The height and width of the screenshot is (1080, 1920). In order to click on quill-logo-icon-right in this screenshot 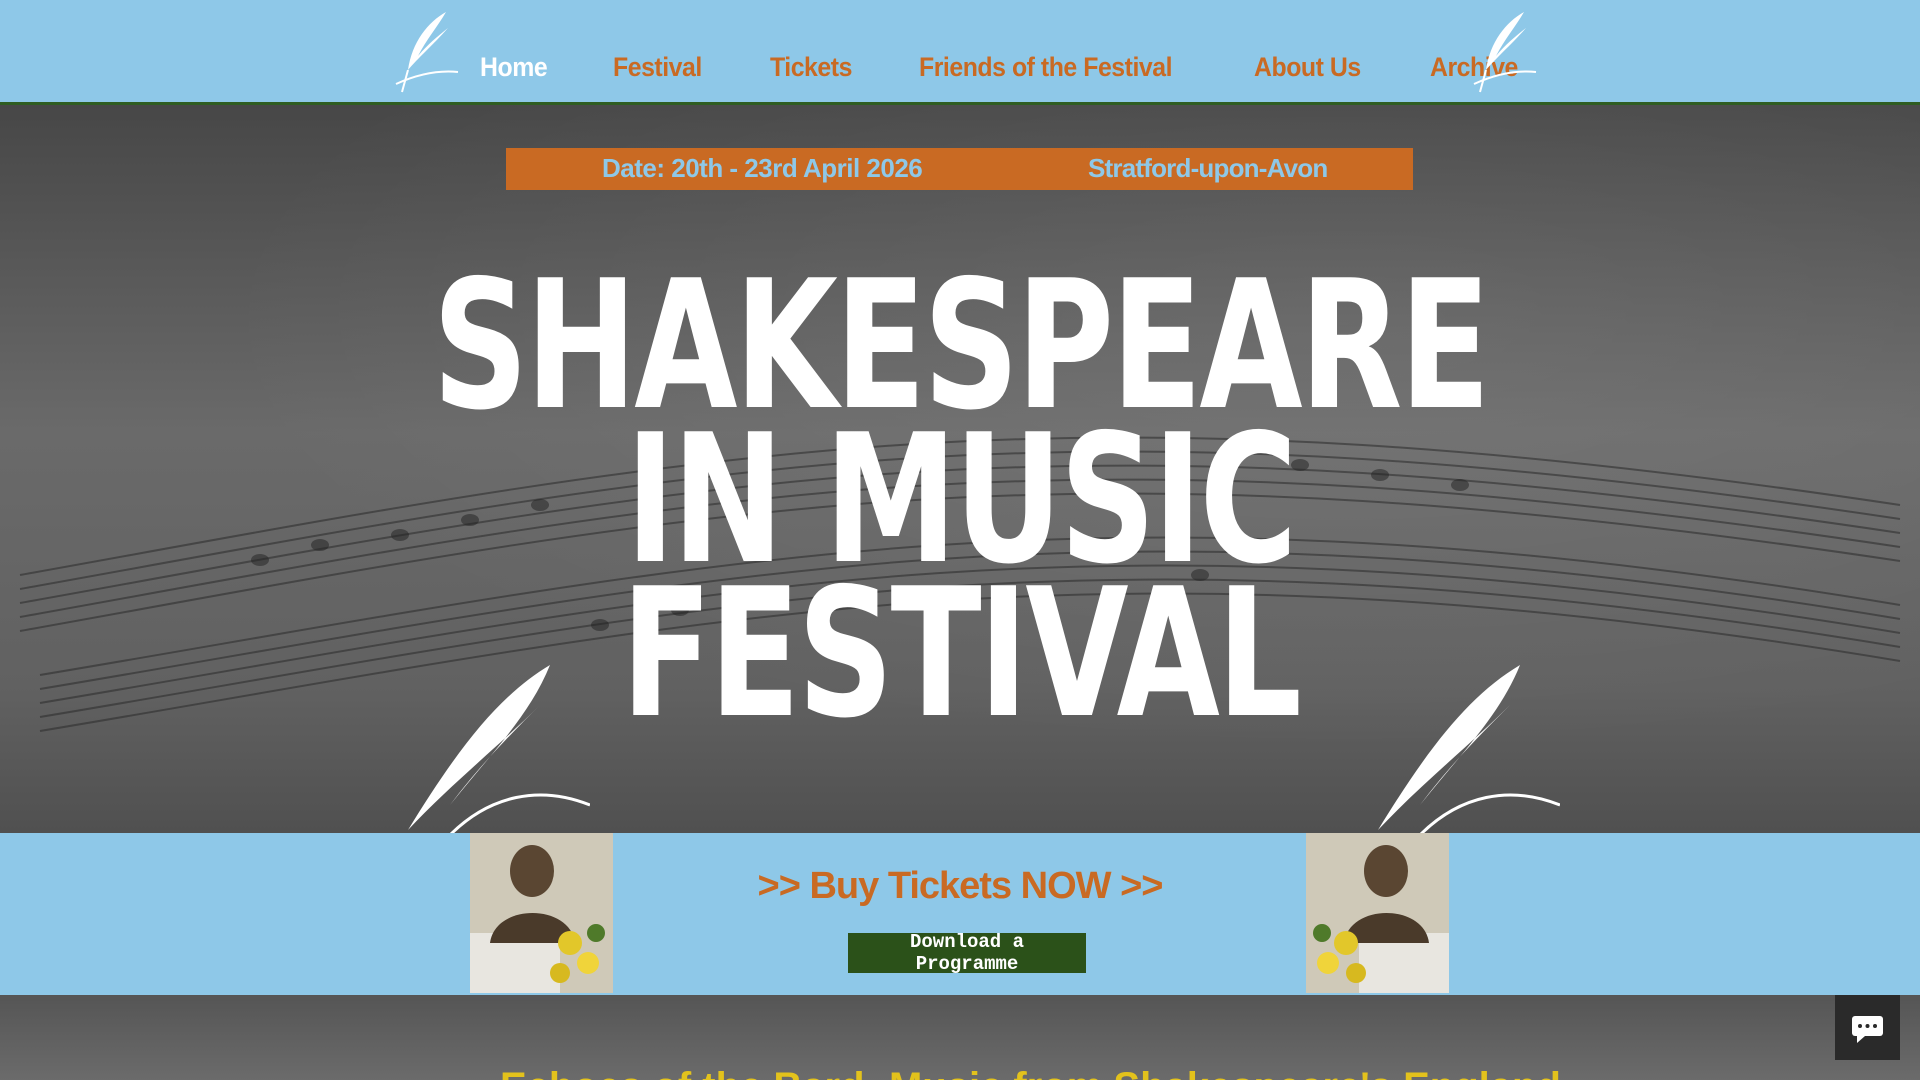, I will do `click(1505, 52)`.